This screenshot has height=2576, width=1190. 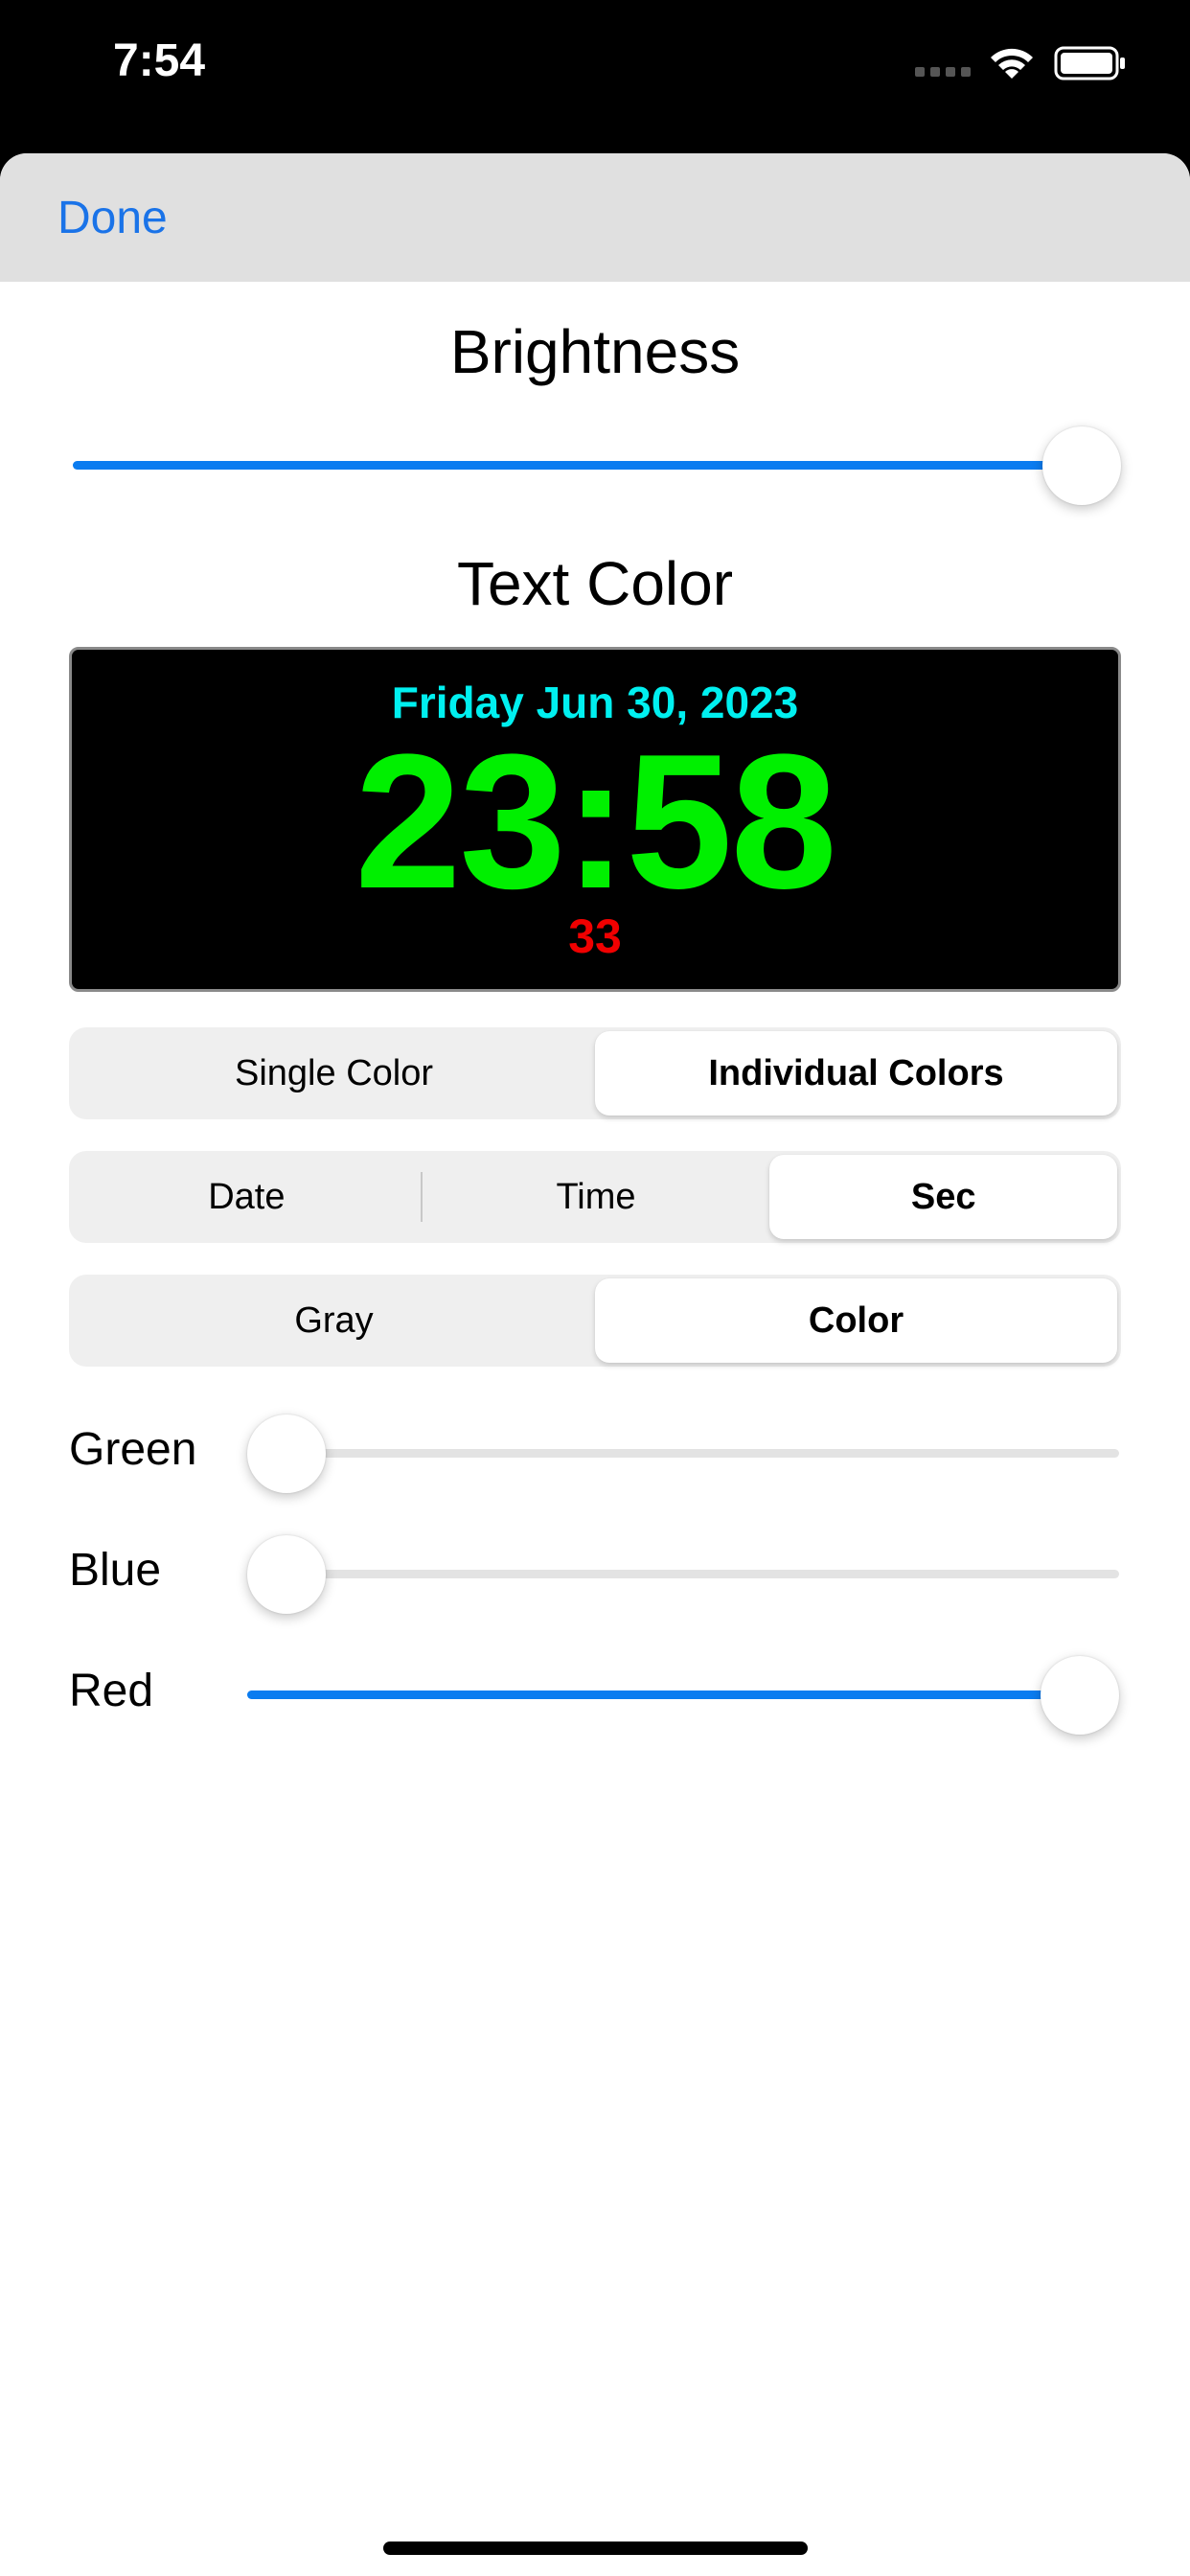 What do you see at coordinates (1012, 63) in the screenshot?
I see `wifi-icon` at bounding box center [1012, 63].